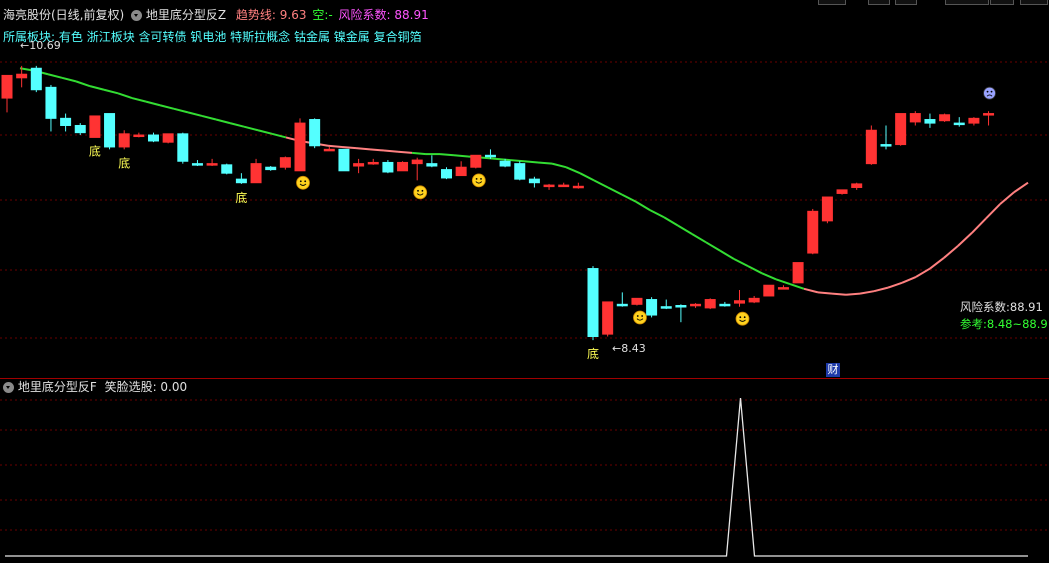  I want to click on sub-indicator-name: 地里底分型反F, so click(57, 387).